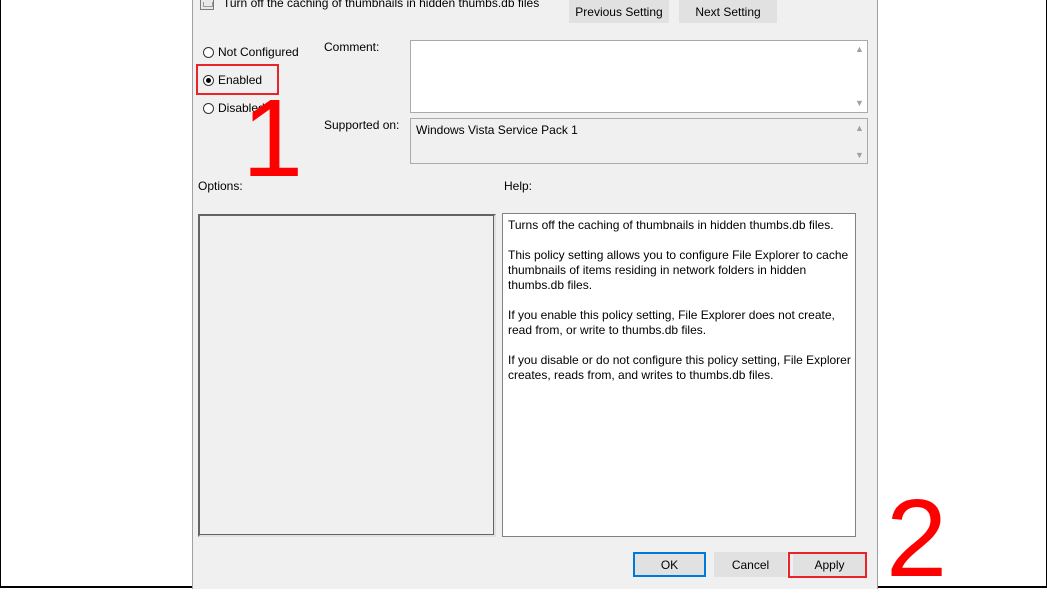 The image size is (1047, 600). Describe the element at coordinates (917, 538) in the screenshot. I see `step-number-2: 2` at that location.